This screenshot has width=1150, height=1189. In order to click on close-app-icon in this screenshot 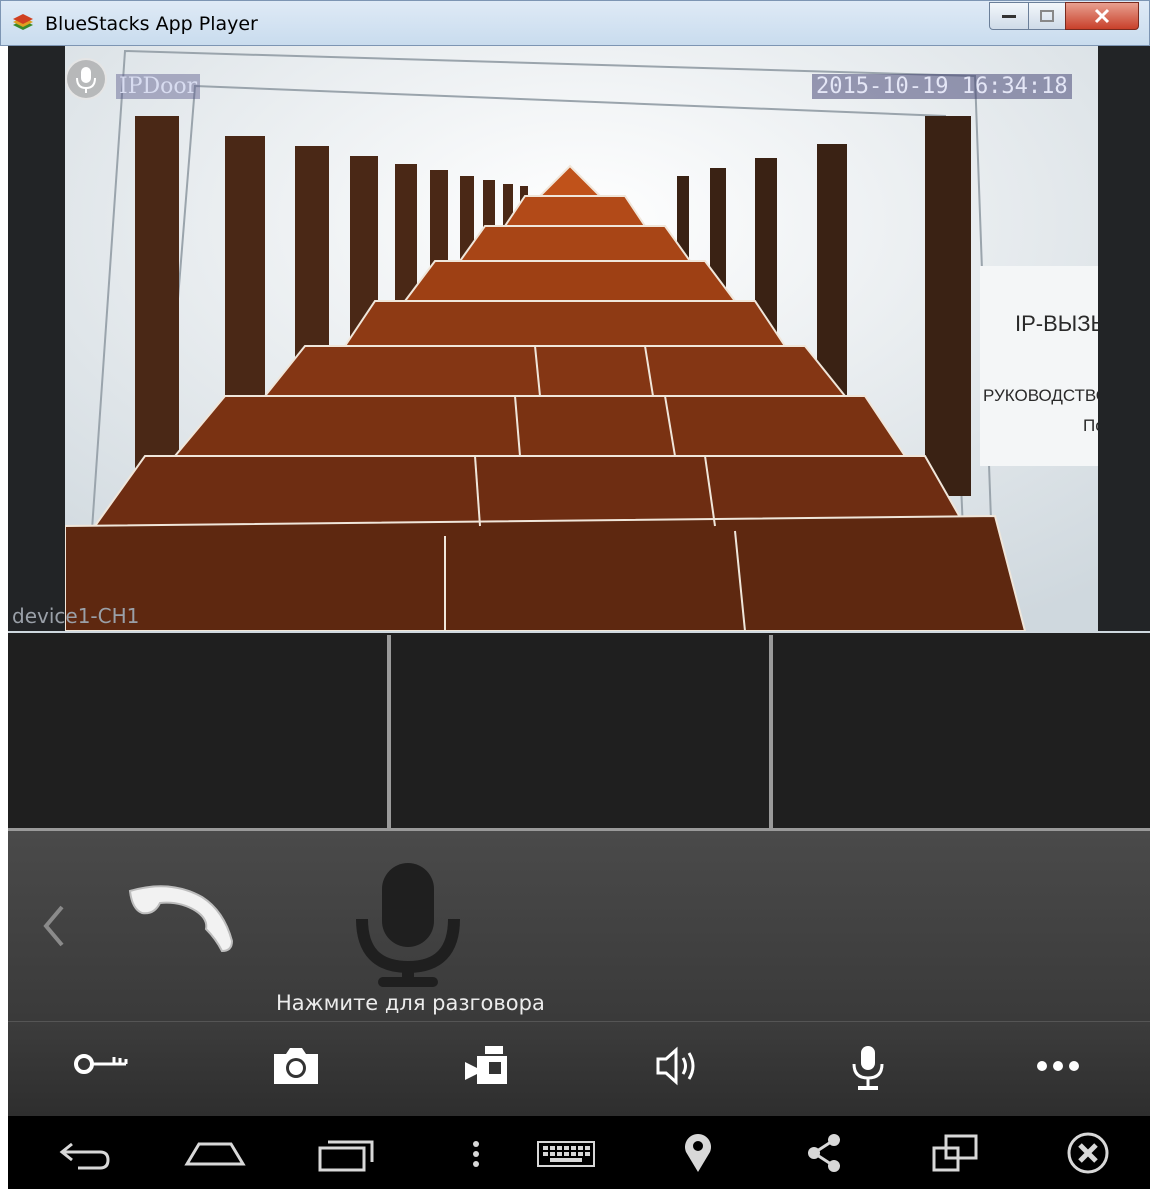, I will do `click(1088, 1153)`.